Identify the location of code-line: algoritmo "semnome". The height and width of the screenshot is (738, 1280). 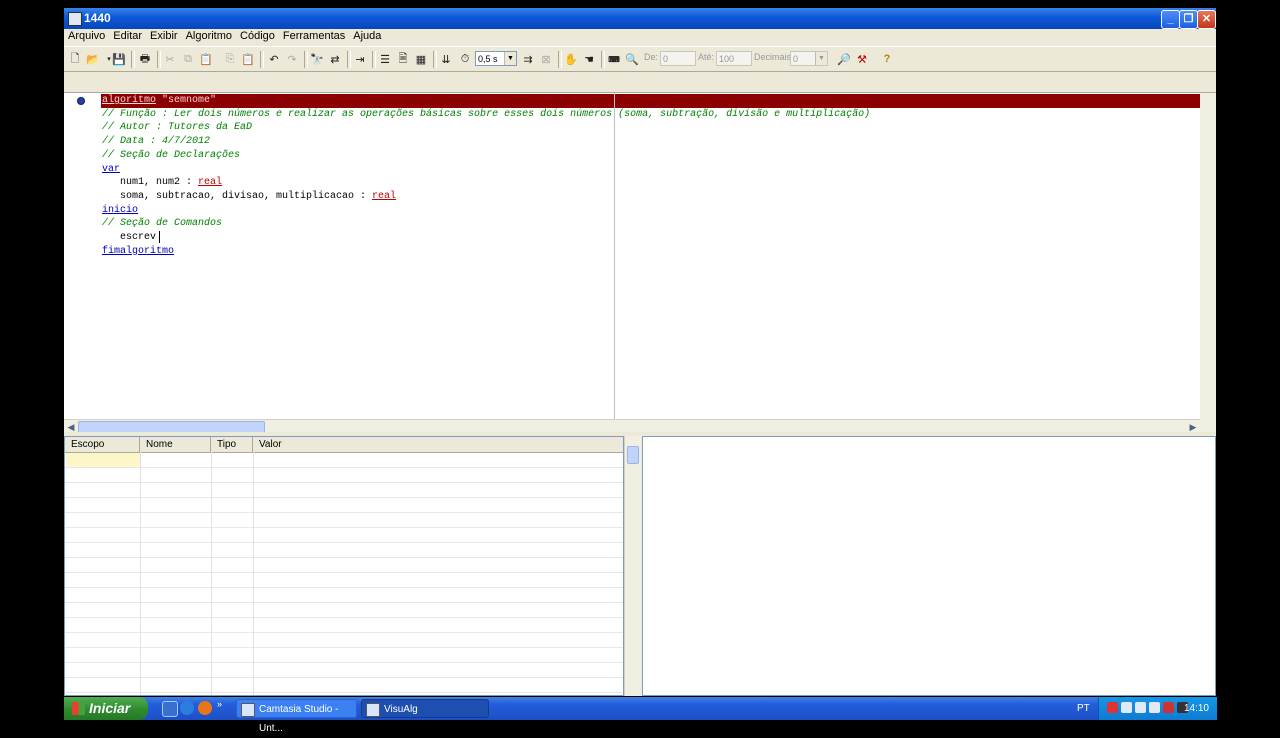
(159, 101).